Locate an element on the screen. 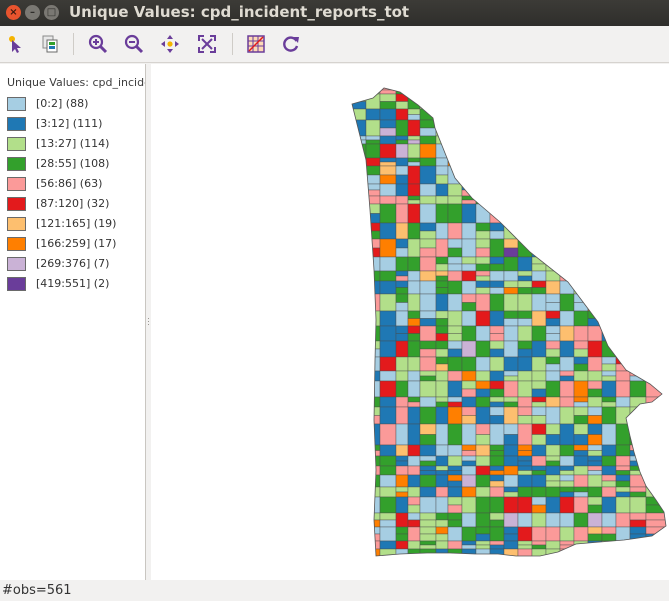 Image resolution: width=669 pixels, height=601 pixels. legend-item: [269:376] (7) is located at coordinates (76, 264).